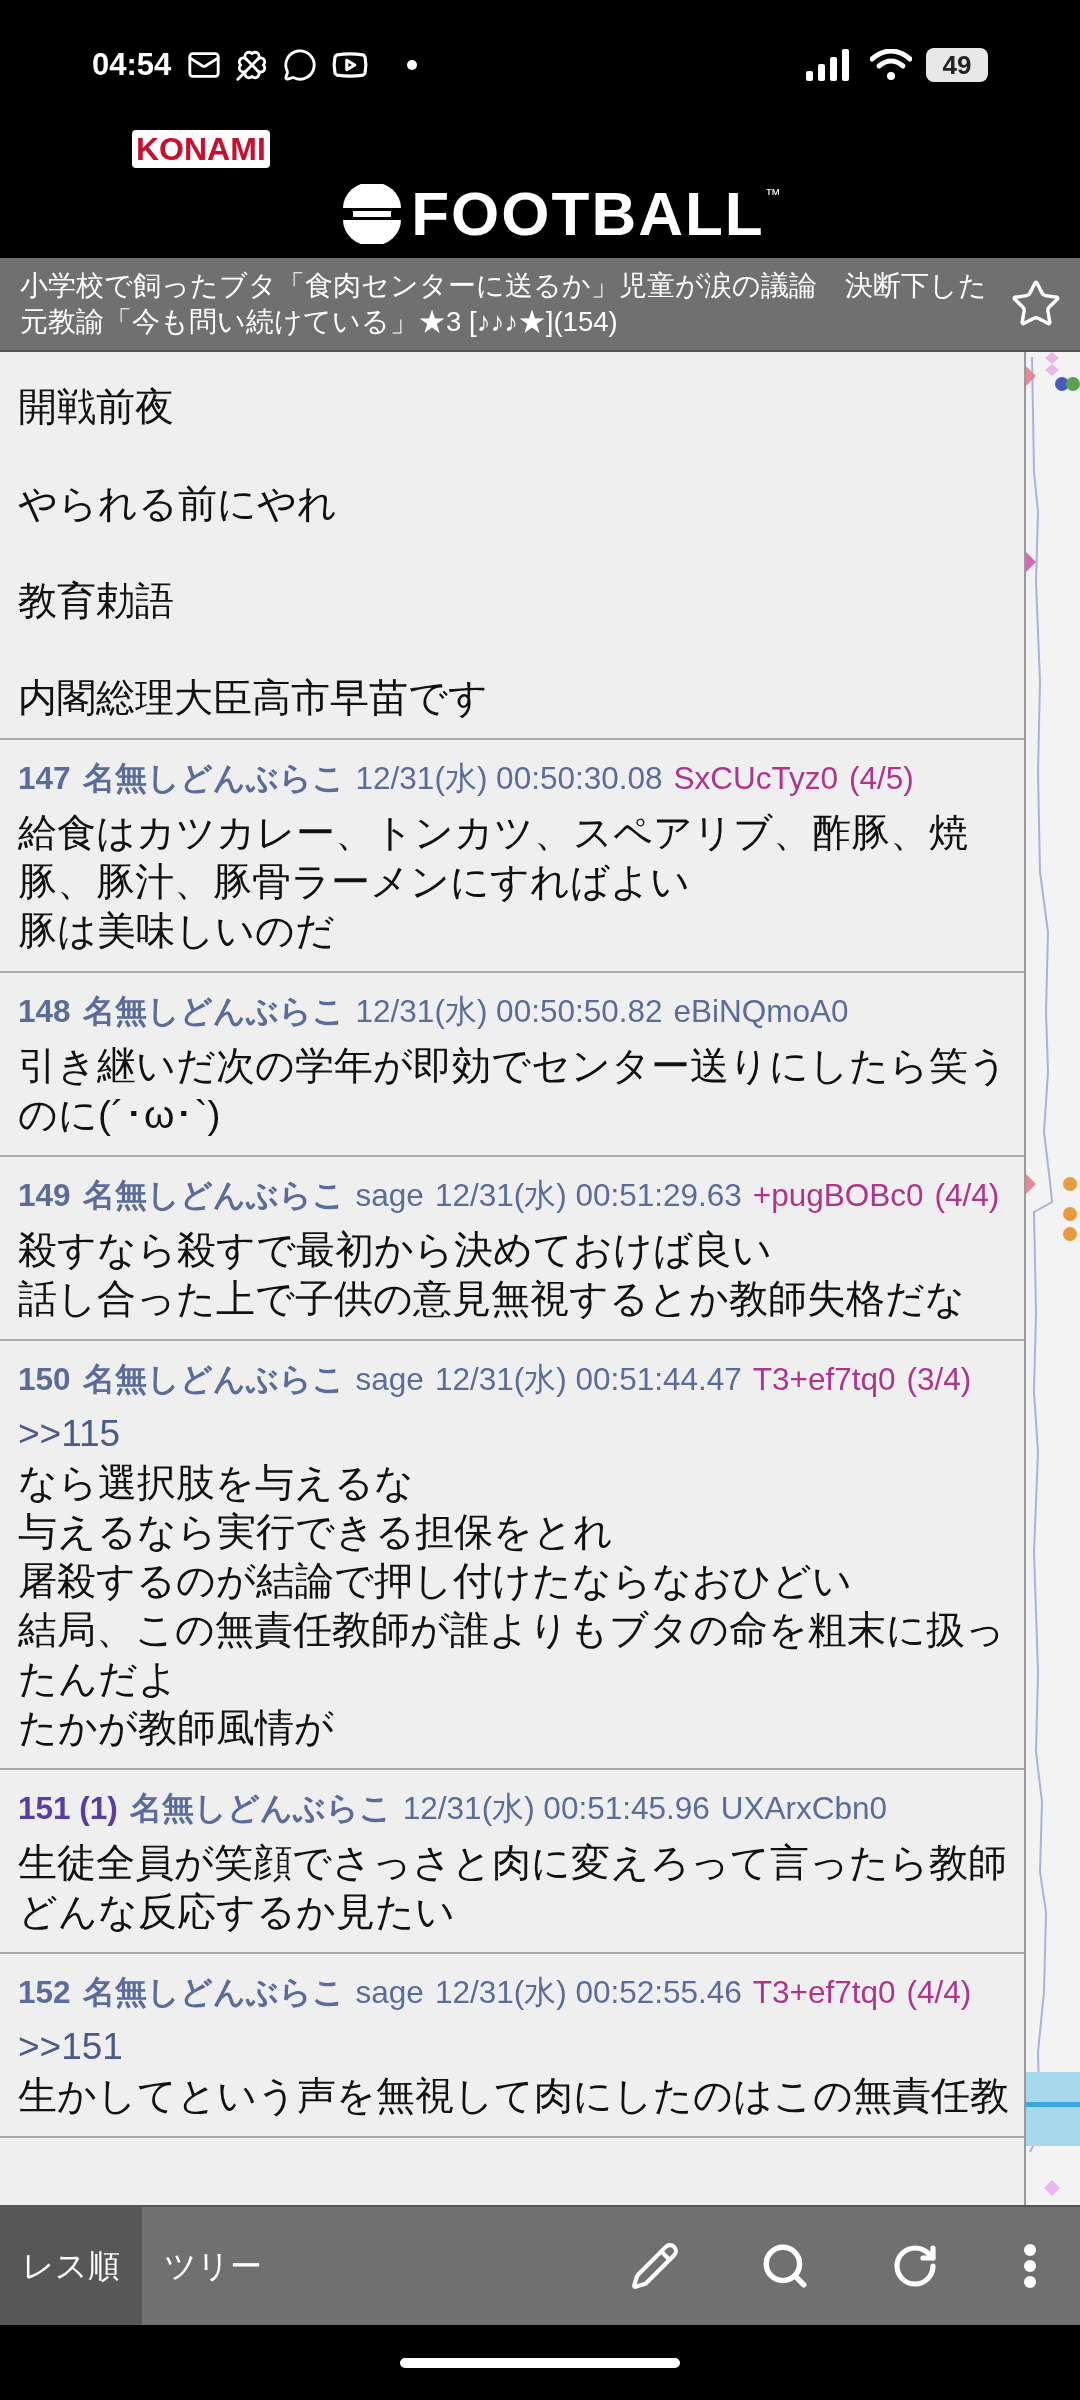 This screenshot has height=2400, width=1080. I want to click on post-date: 12/31(水) 00:51:29.63, so click(588, 1195).